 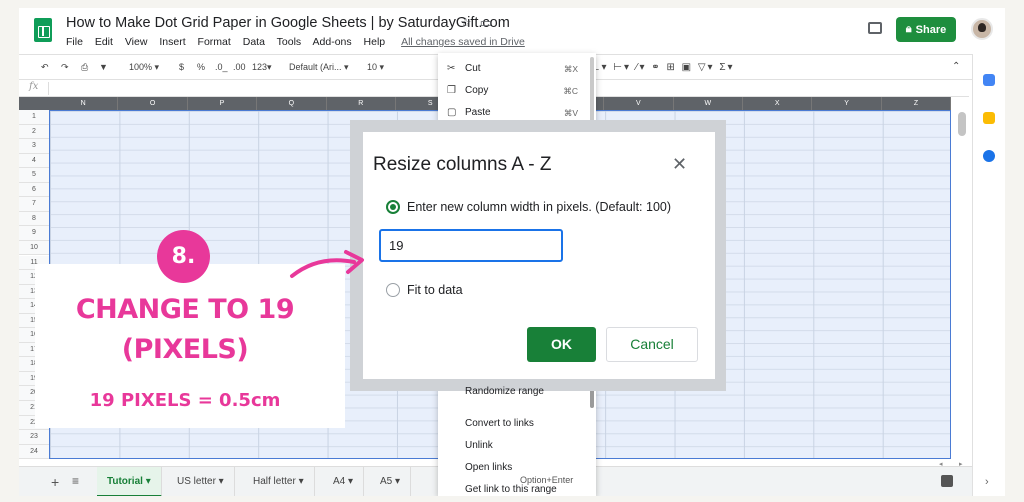 I want to click on zoom-select: 100% ▾, so click(x=144, y=67).